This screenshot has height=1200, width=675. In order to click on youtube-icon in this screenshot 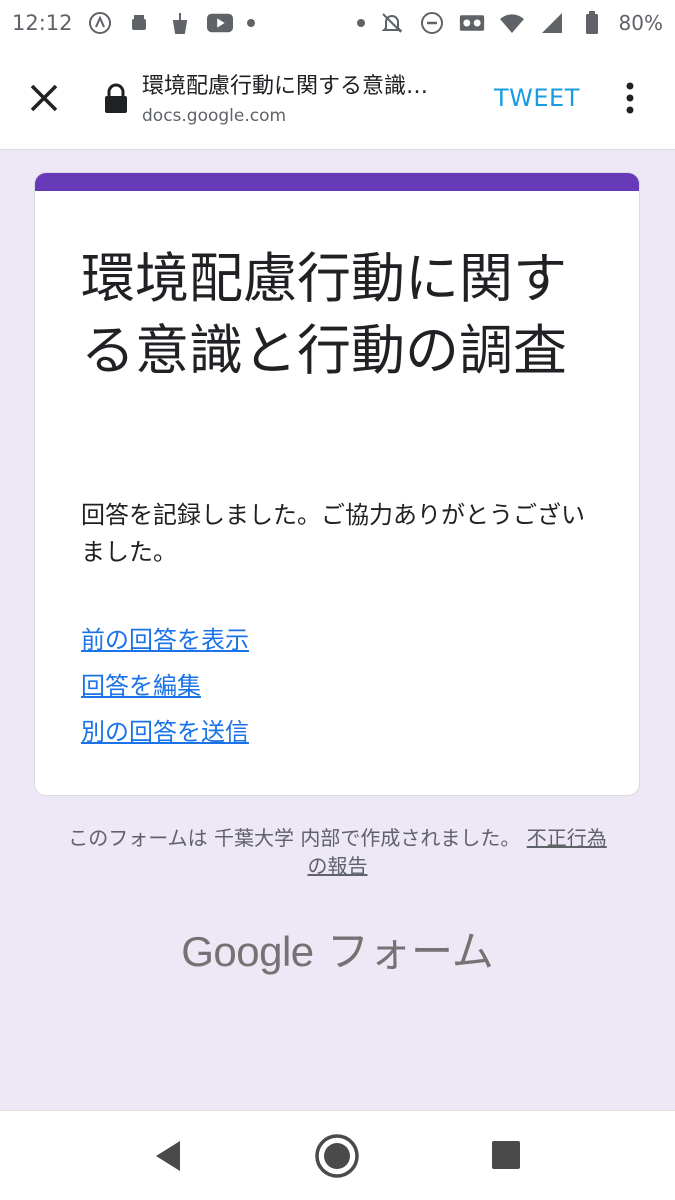, I will do `click(219, 23)`.